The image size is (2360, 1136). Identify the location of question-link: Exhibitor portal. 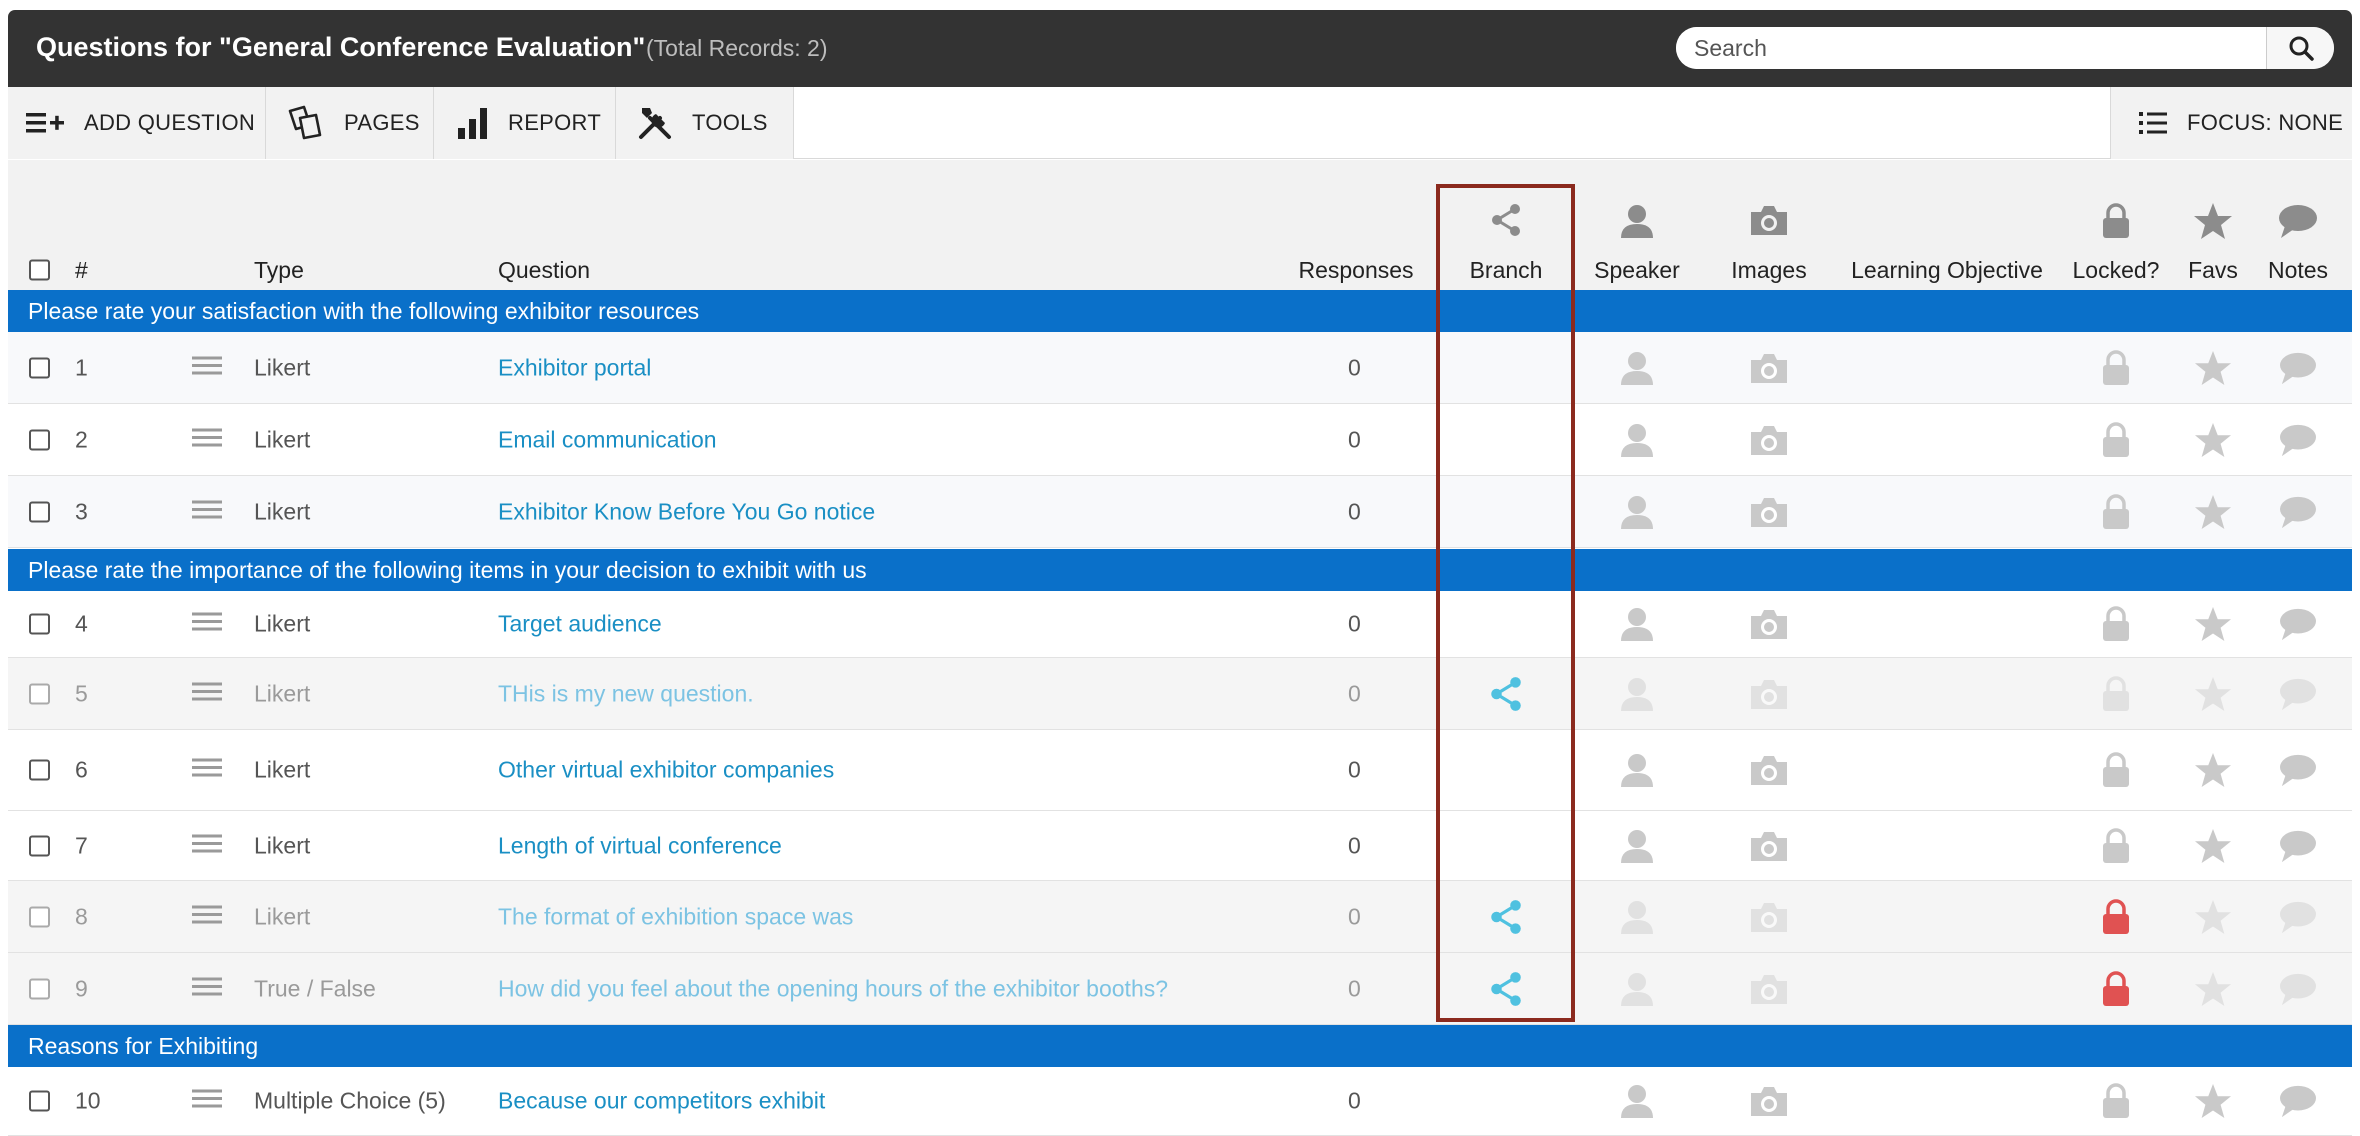
(574, 367).